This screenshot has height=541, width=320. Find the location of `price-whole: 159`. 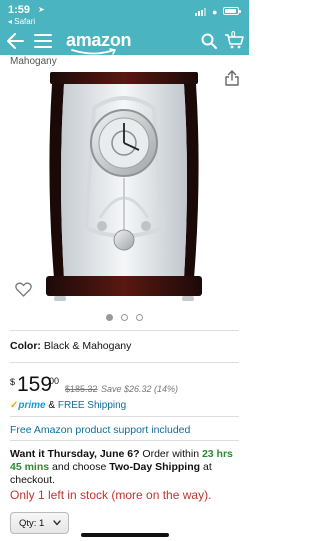

price-whole: 159 is located at coordinates (35, 384).